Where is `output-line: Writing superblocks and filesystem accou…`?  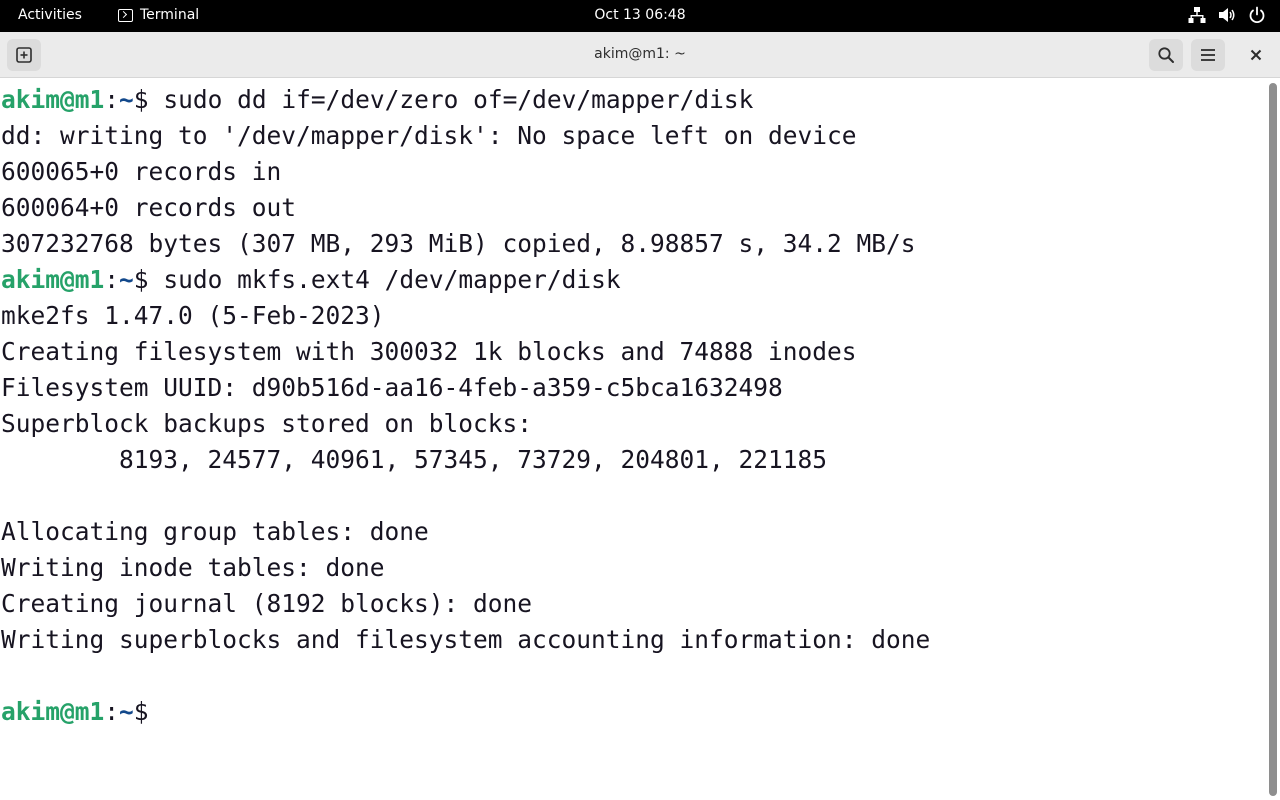
output-line: Writing superblocks and filesystem accou… is located at coordinates (466, 639).